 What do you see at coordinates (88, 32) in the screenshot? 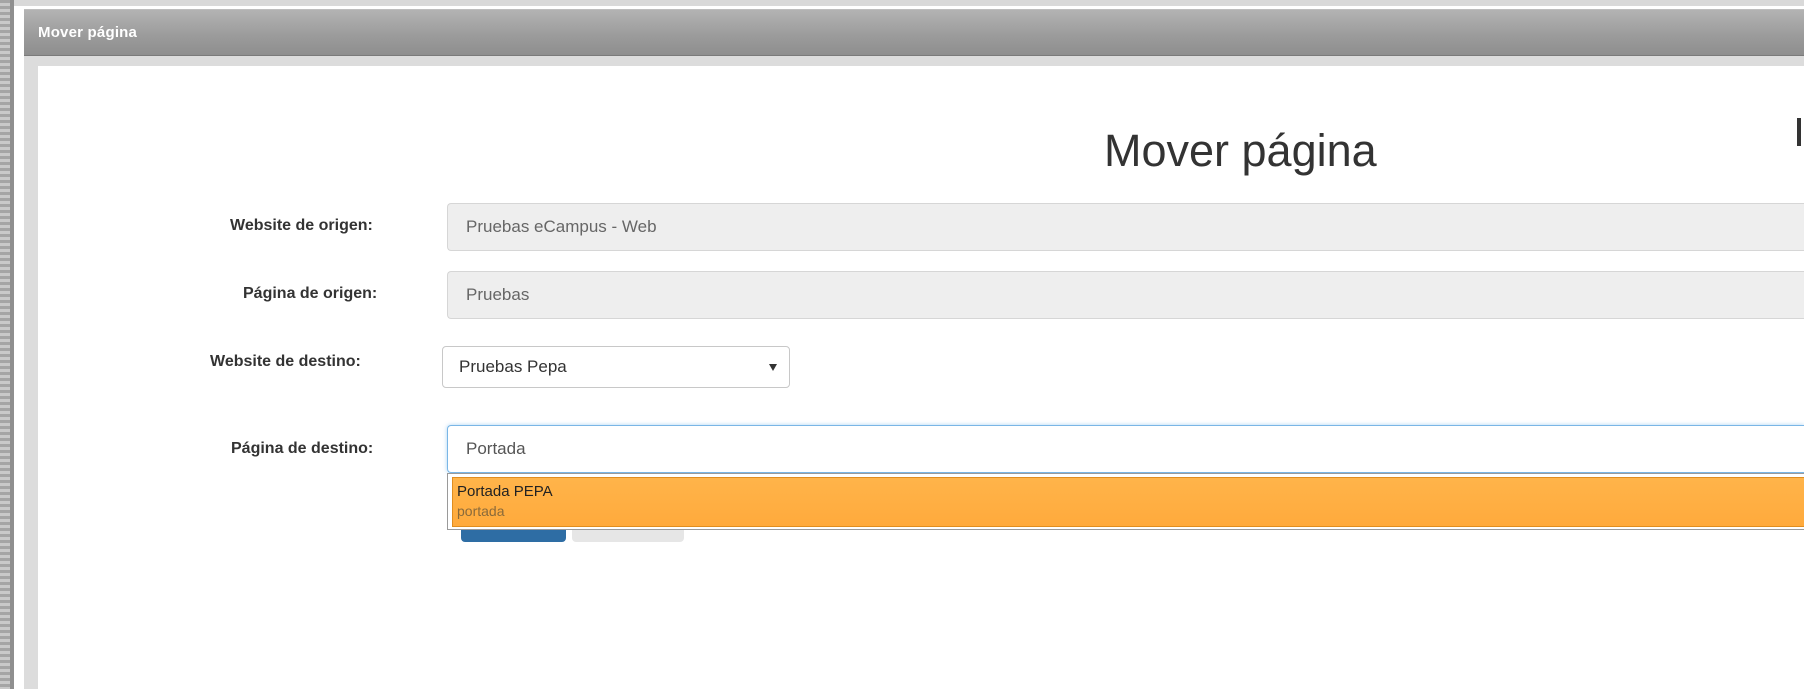
I see `window-title: Mover página` at bounding box center [88, 32].